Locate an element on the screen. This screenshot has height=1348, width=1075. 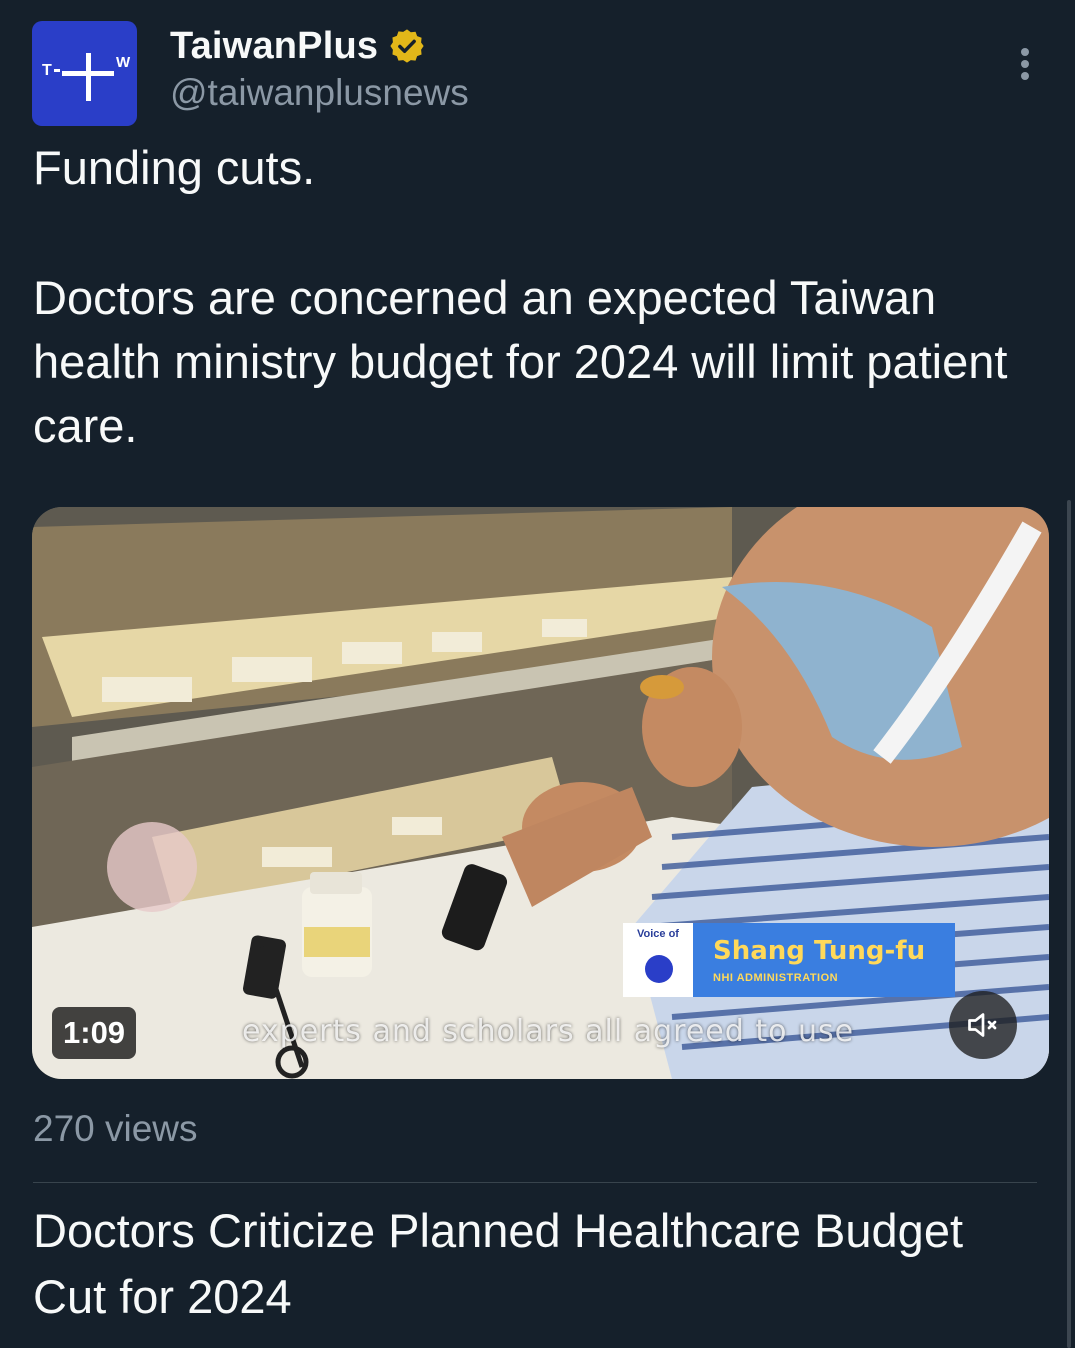
verified-badge-icon is located at coordinates (407, 46).